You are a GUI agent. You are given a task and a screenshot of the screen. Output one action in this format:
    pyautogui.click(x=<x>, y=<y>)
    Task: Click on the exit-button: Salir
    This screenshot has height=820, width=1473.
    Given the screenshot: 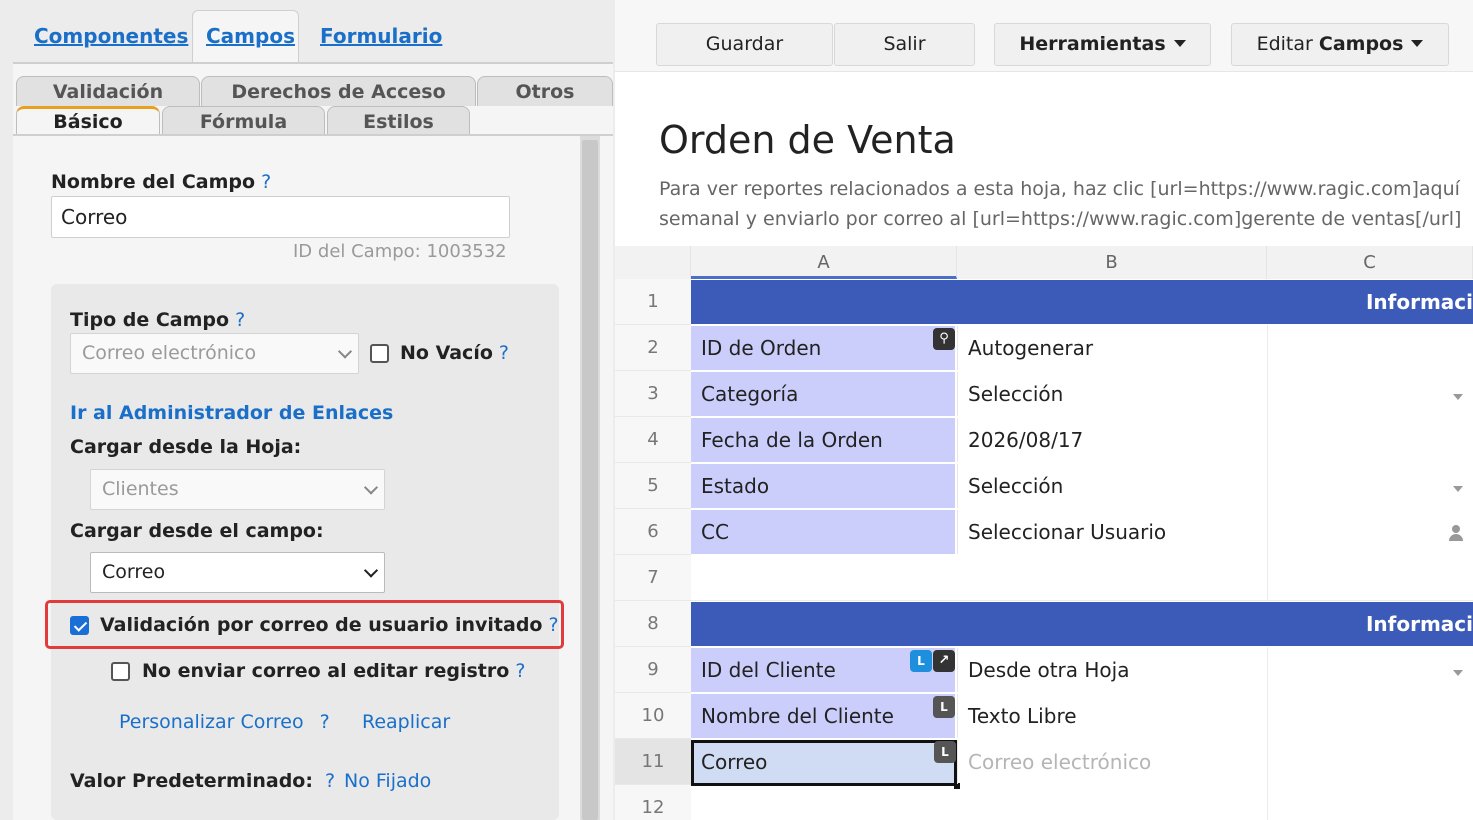 What is the action you would take?
    pyautogui.click(x=904, y=44)
    